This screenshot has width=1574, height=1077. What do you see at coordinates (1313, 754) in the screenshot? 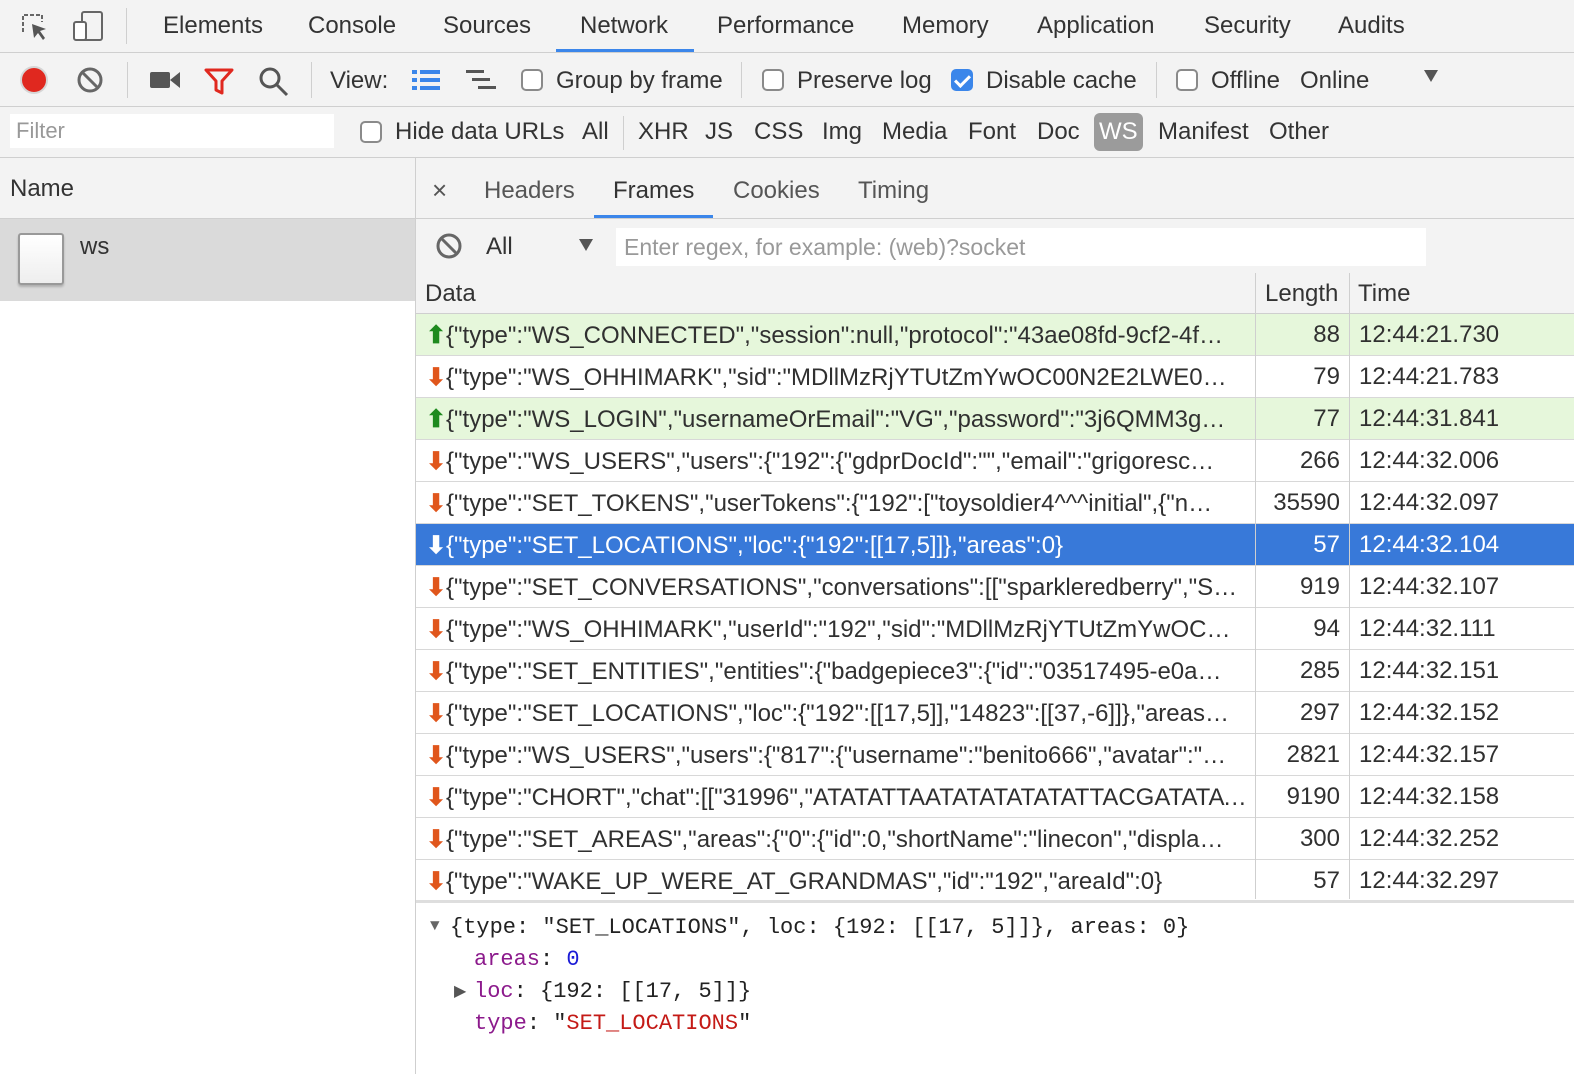
I see `frame-length-cell: 2821` at bounding box center [1313, 754].